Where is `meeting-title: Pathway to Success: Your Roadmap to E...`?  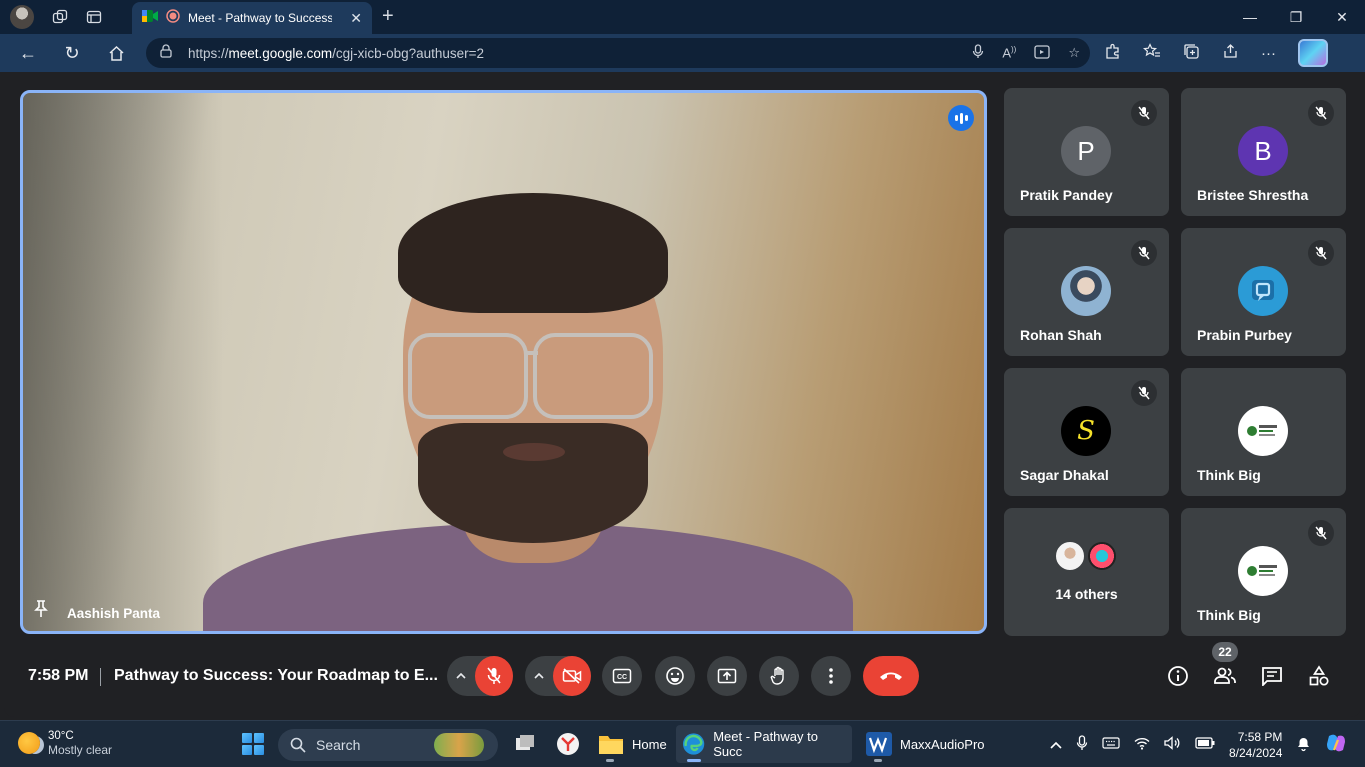
meeting-title: Pathway to Success: Your Roadmap to E... is located at coordinates (276, 676).